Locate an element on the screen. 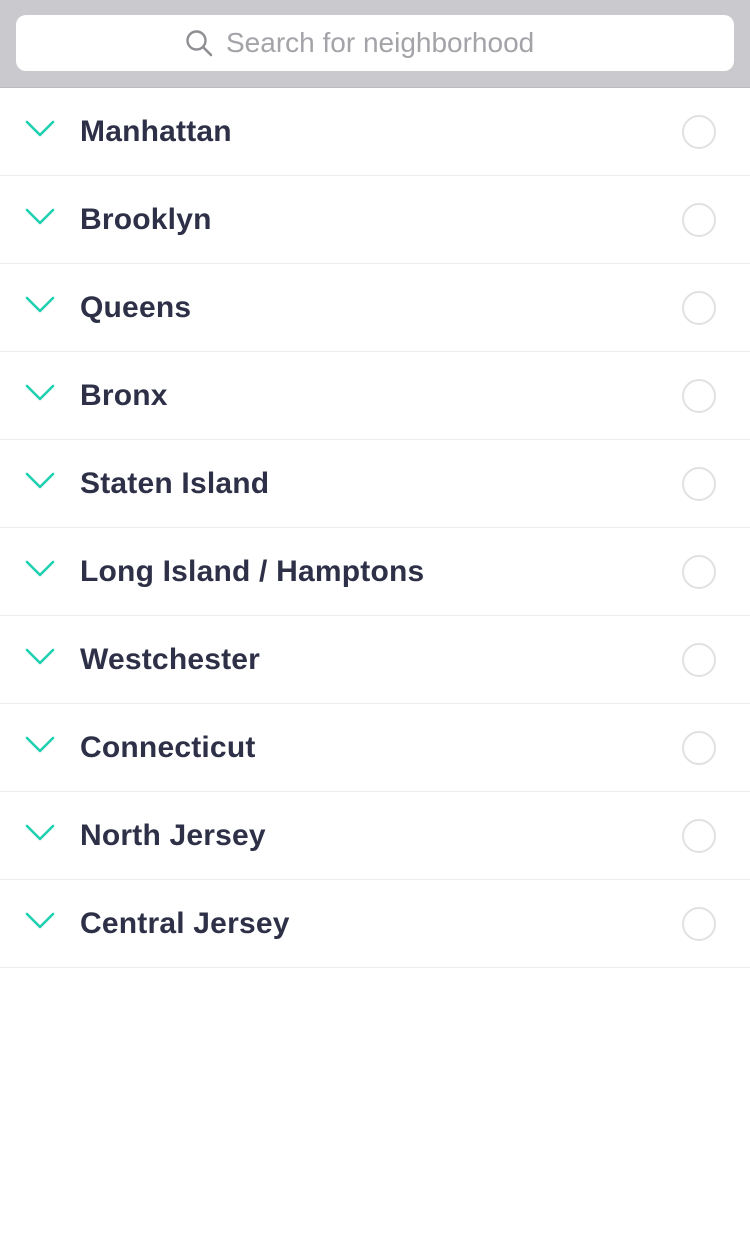 The height and width of the screenshot is (1246, 750). search-icon is located at coordinates (199, 43).